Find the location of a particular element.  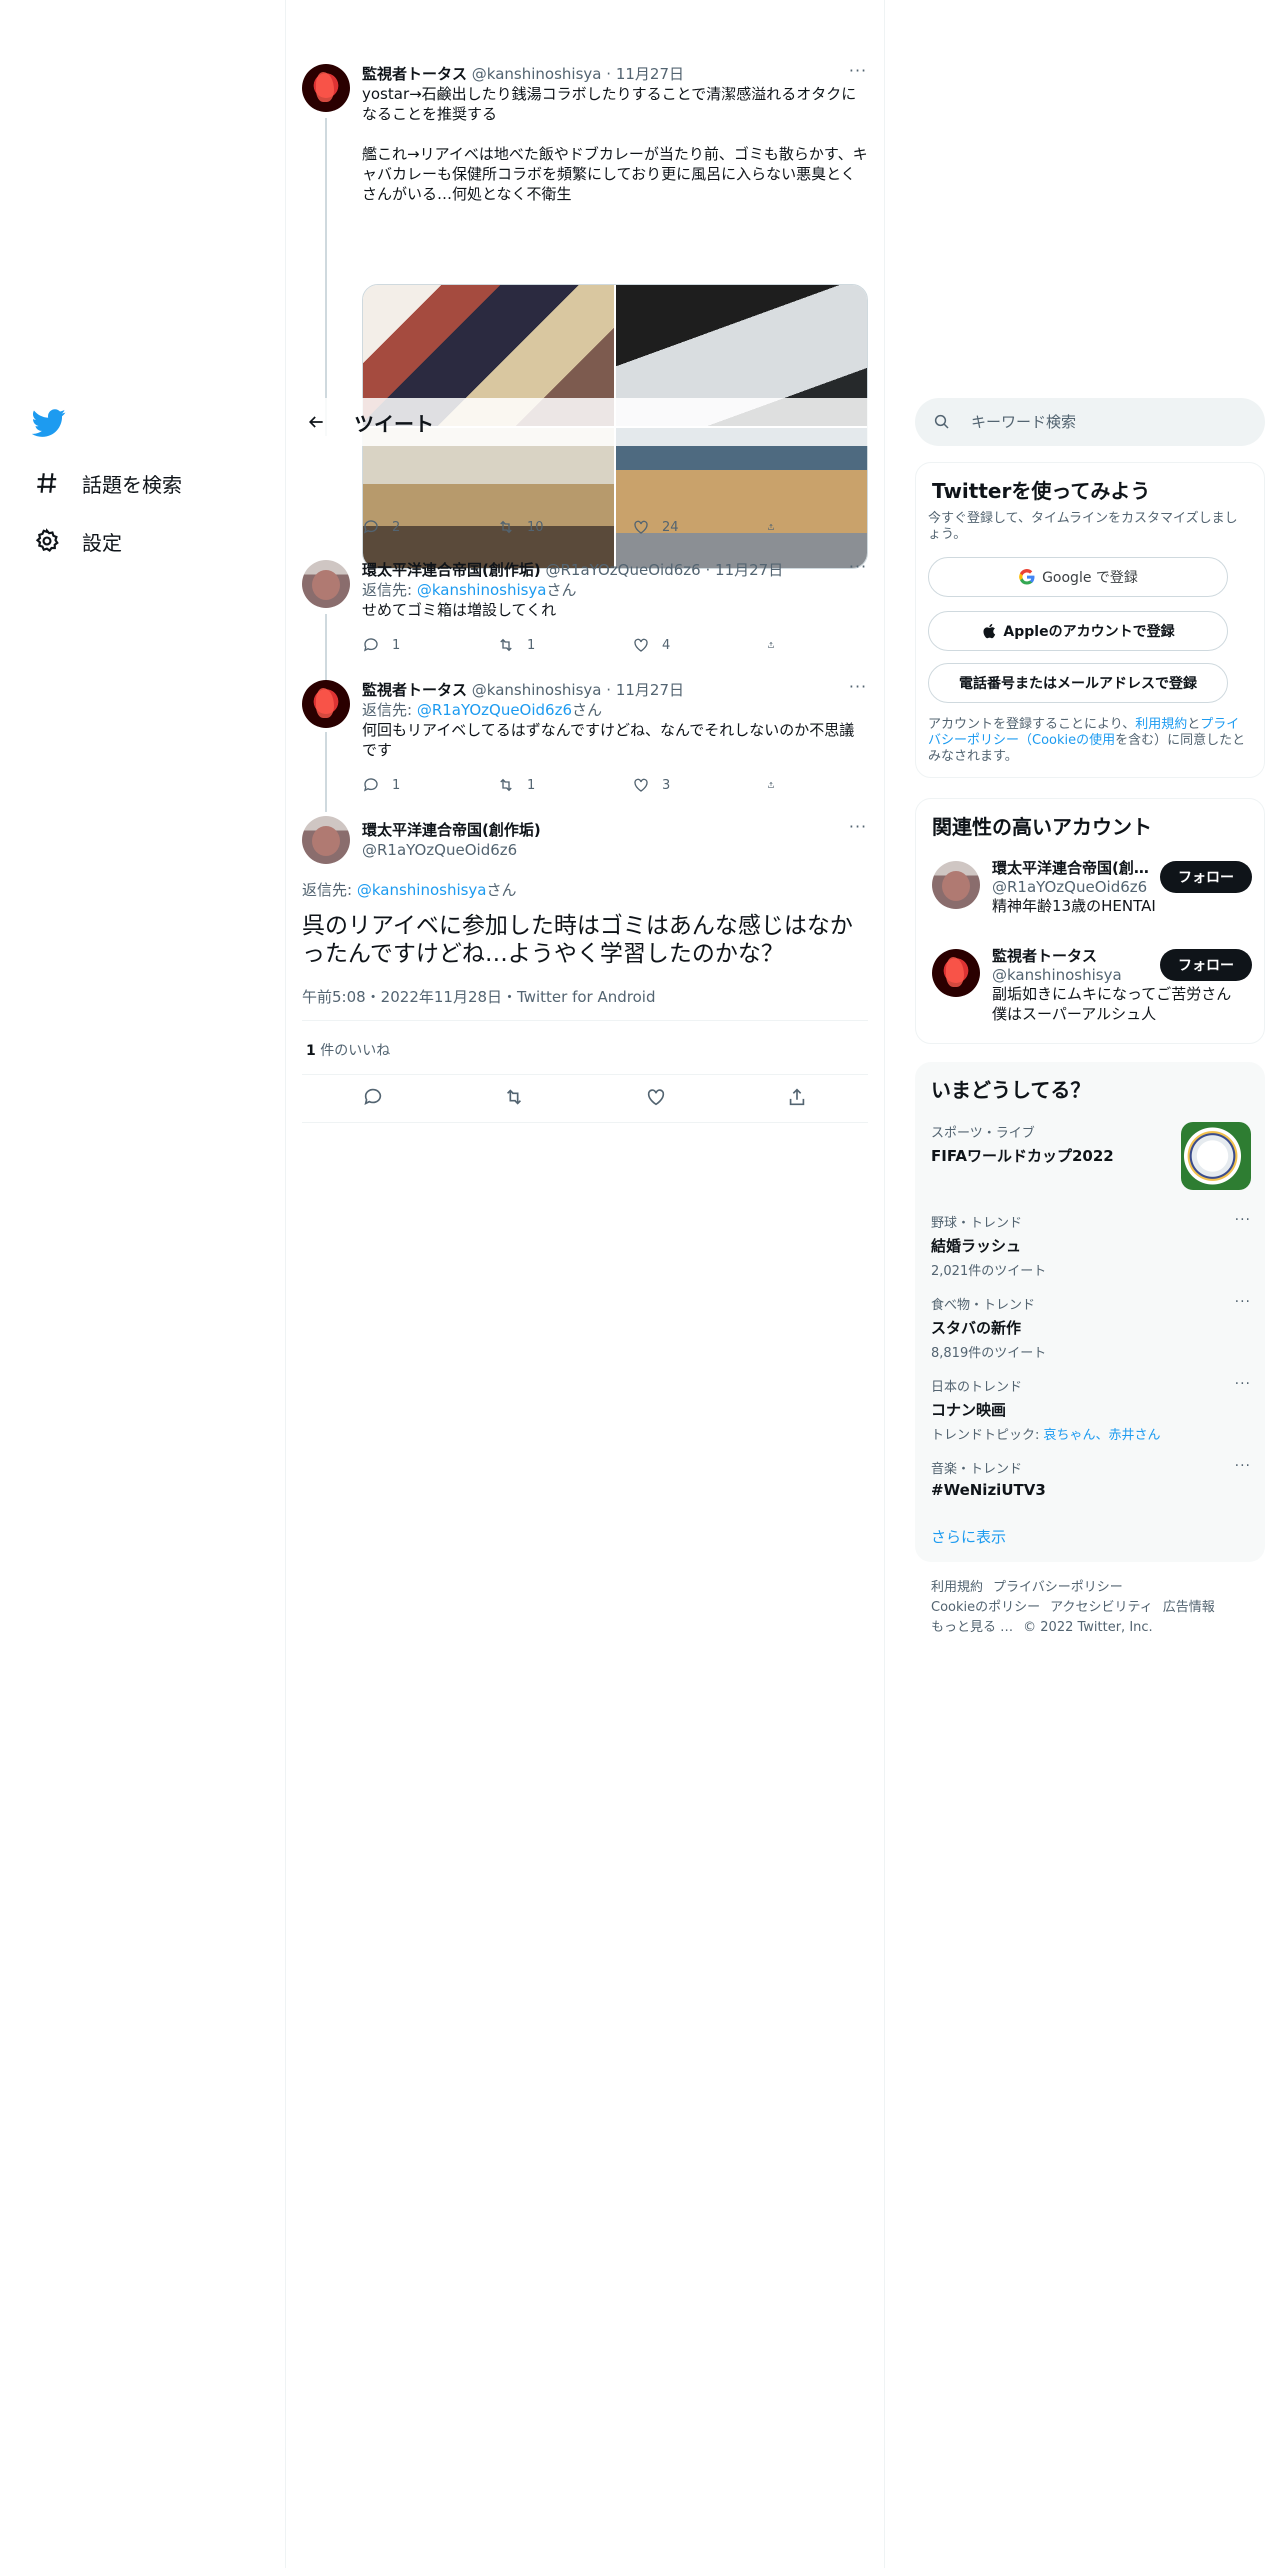

tweet-timestamp: 午前5:08・2022年11月28日・Twitter for Android is located at coordinates (478, 996).